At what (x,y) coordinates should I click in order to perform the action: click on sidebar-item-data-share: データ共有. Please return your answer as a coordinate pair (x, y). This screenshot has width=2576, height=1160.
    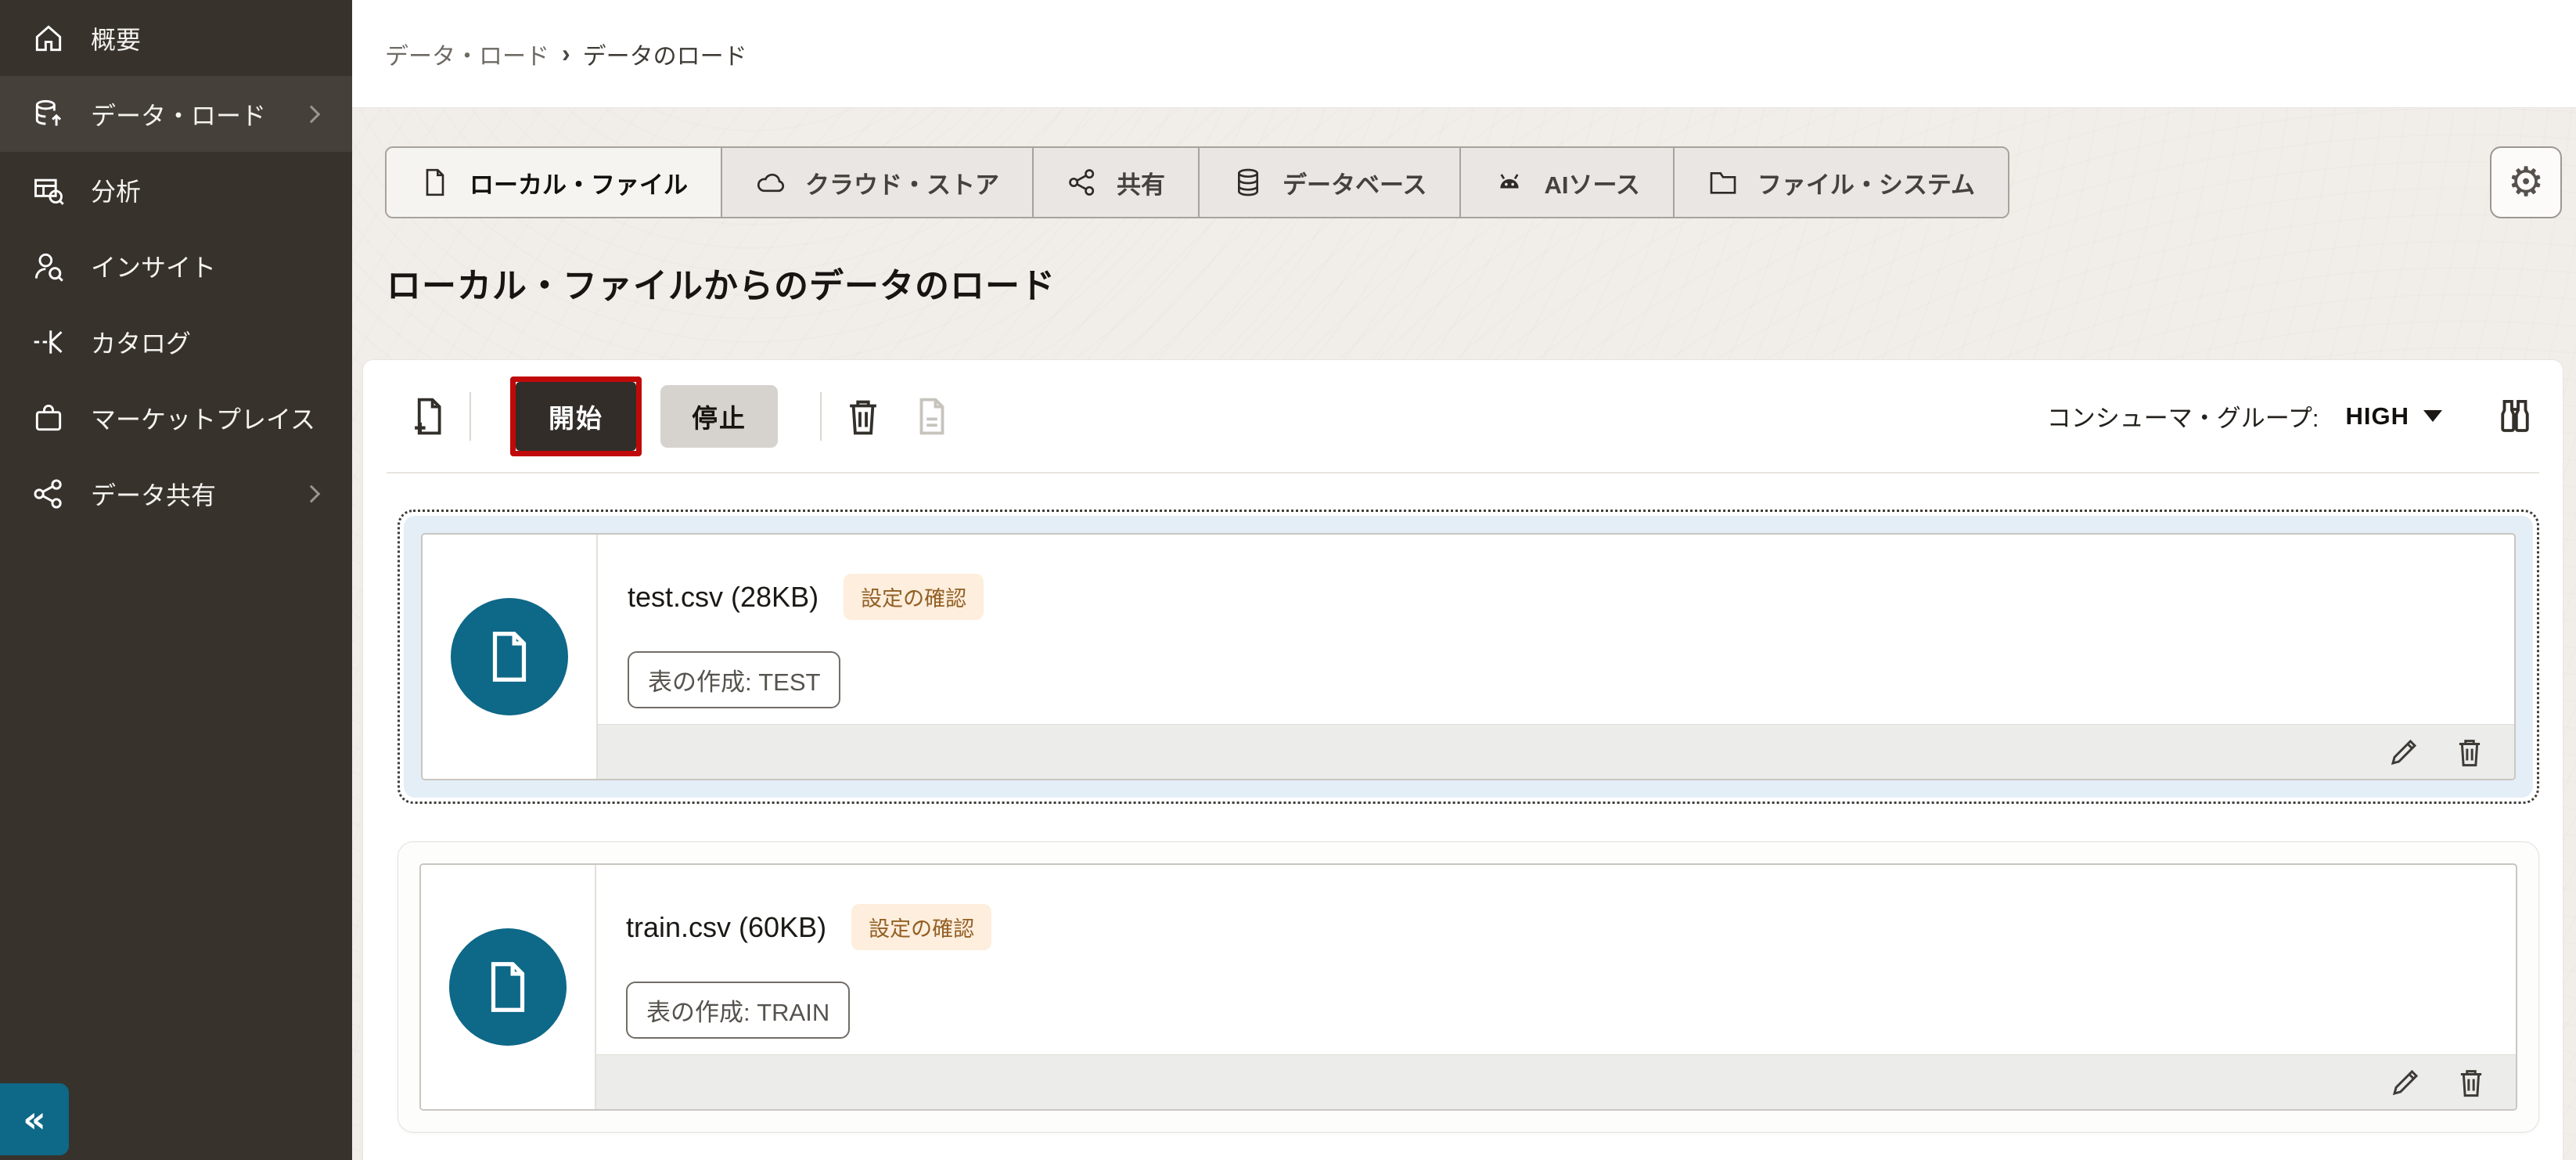
    Looking at the image, I should click on (176, 493).